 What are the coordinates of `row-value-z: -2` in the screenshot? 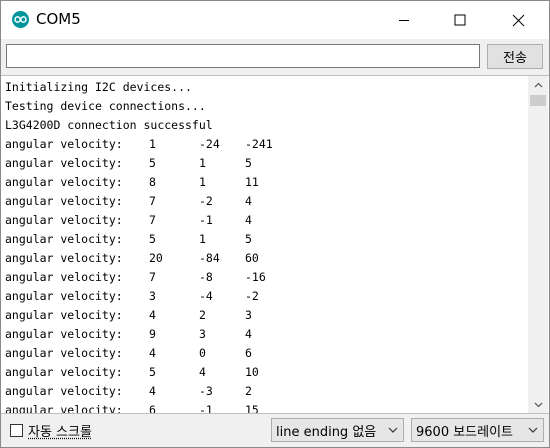 It's located at (252, 296).